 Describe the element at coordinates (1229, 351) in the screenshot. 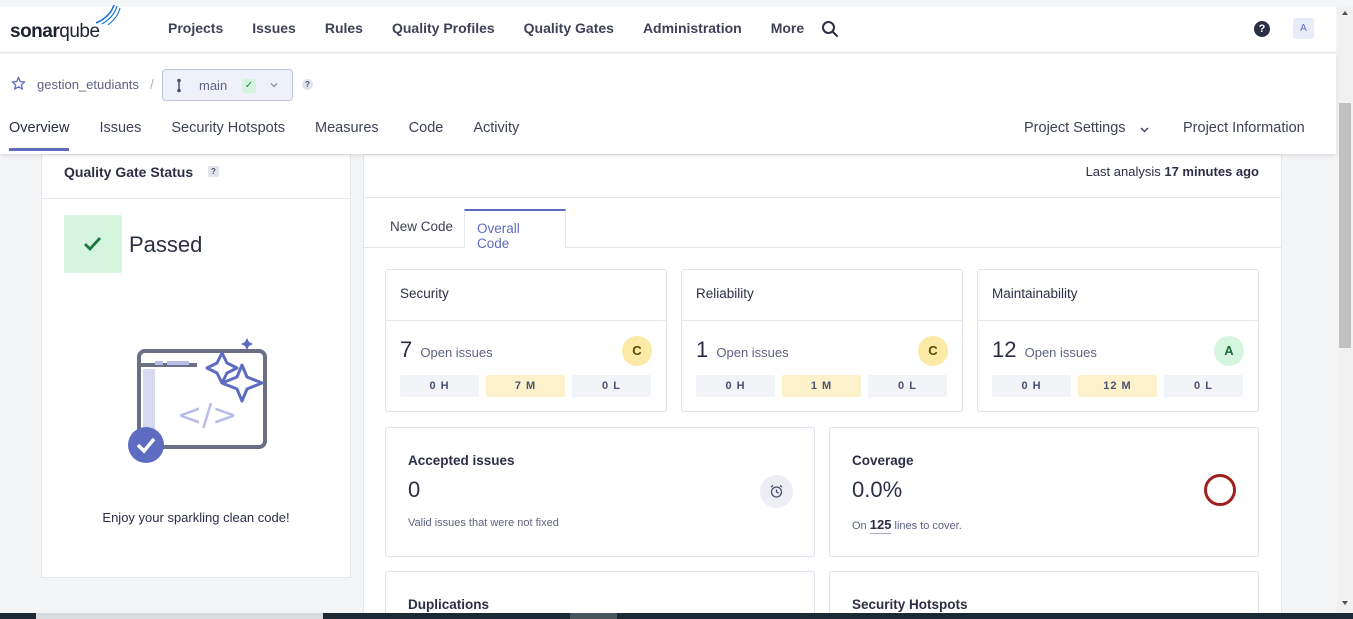

I see `maintainability-grade-badge: A` at that location.